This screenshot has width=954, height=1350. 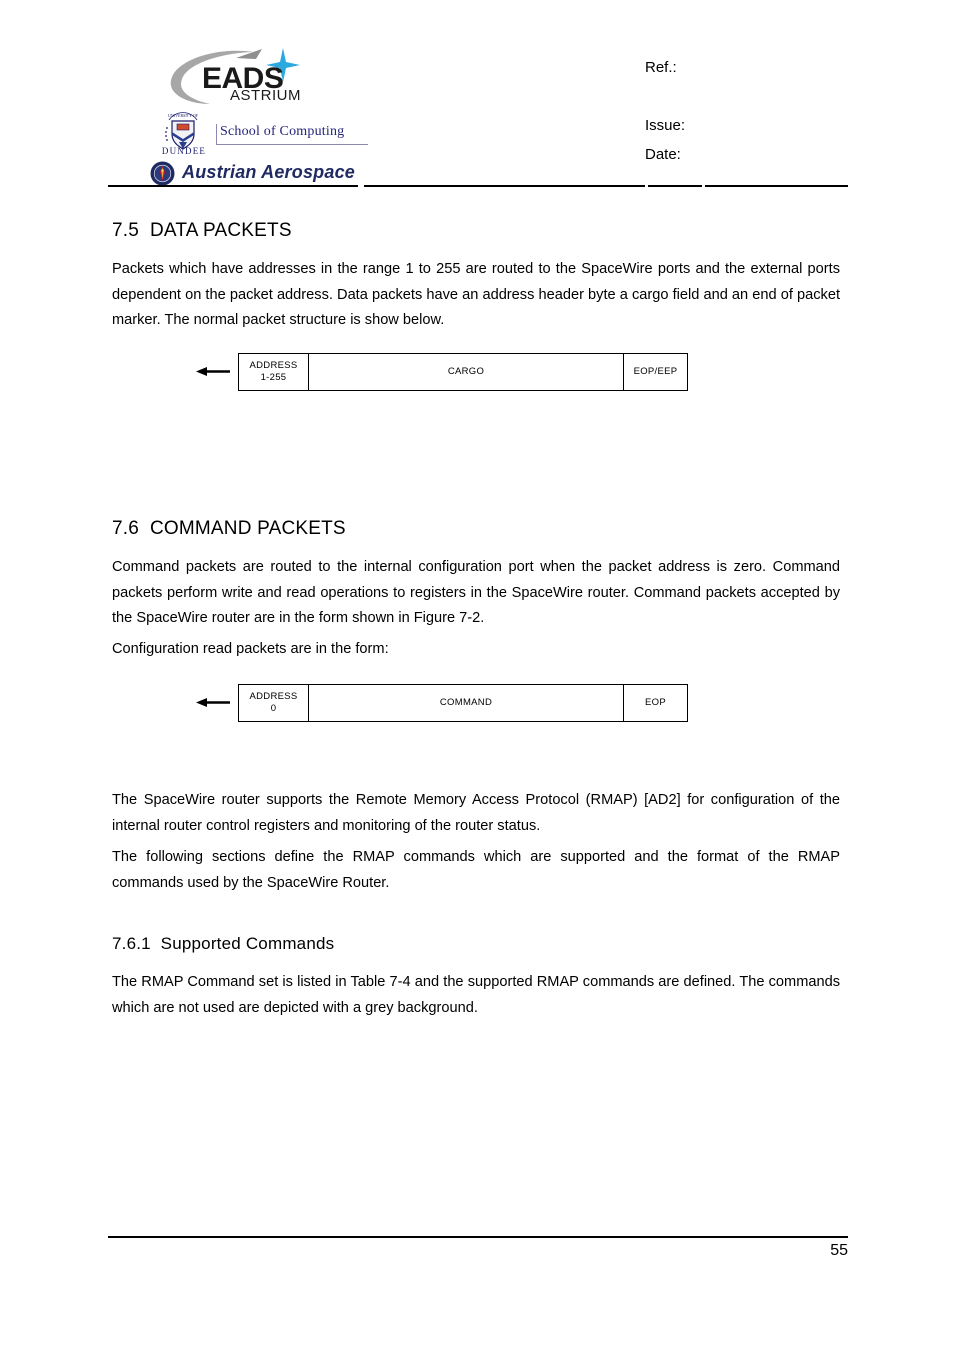 I want to click on school-of-computing-label: School of Computing, so click(x=282, y=131).